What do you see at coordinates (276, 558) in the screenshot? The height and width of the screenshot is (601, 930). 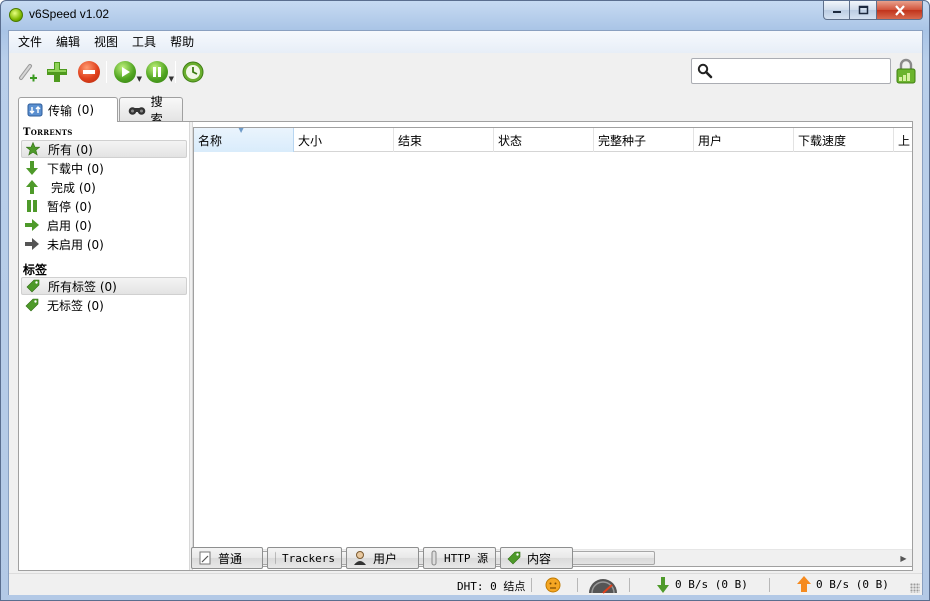 I see `tracker-icon` at bounding box center [276, 558].